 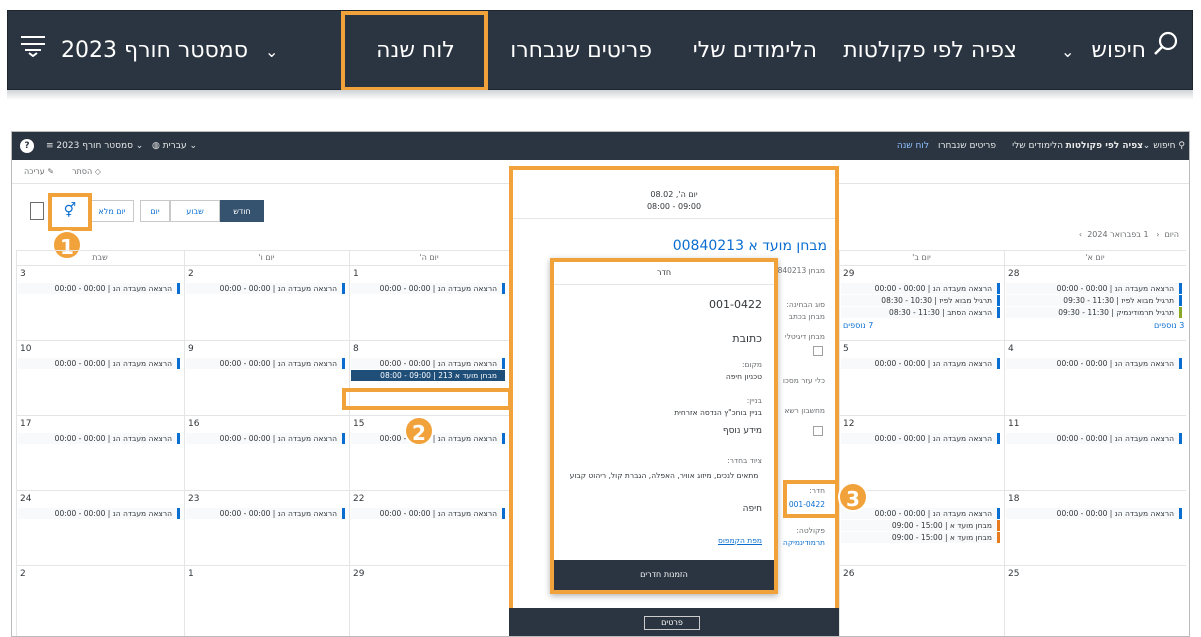 I want to click on settings-highlight, so click(x=70, y=212).